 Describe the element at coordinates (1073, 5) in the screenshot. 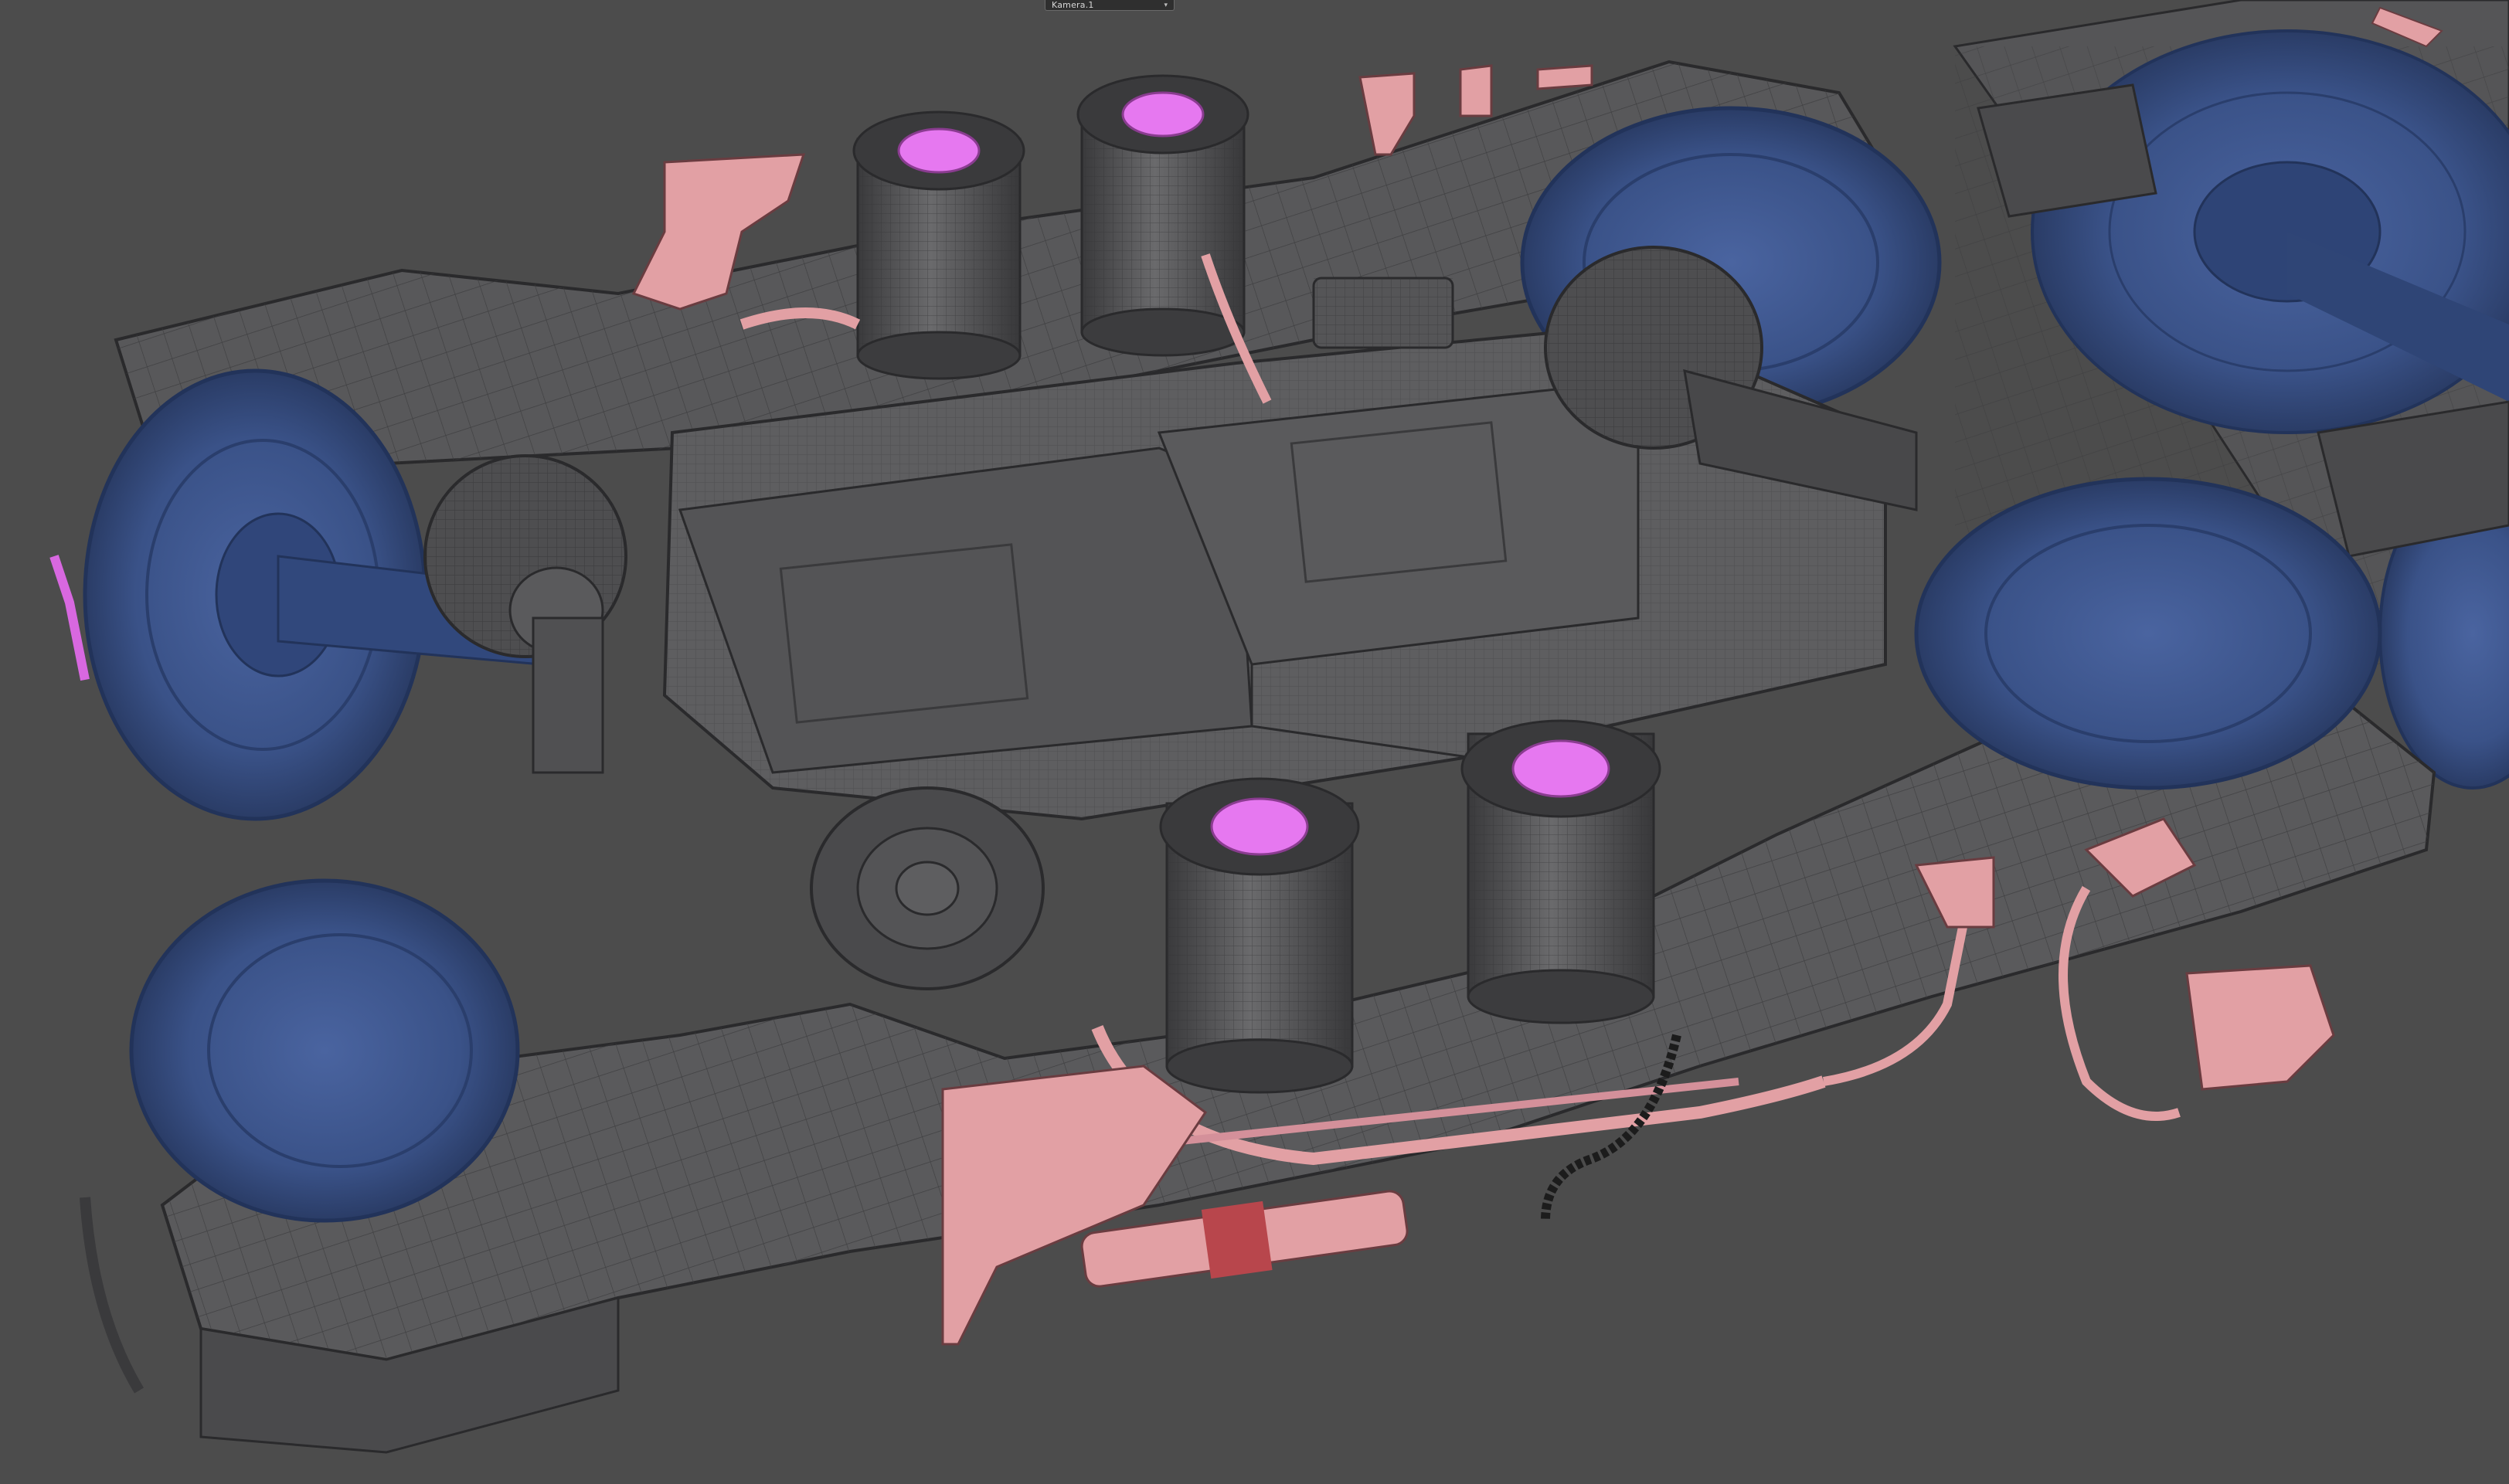

I see `camera-label: Kamera.1` at that location.